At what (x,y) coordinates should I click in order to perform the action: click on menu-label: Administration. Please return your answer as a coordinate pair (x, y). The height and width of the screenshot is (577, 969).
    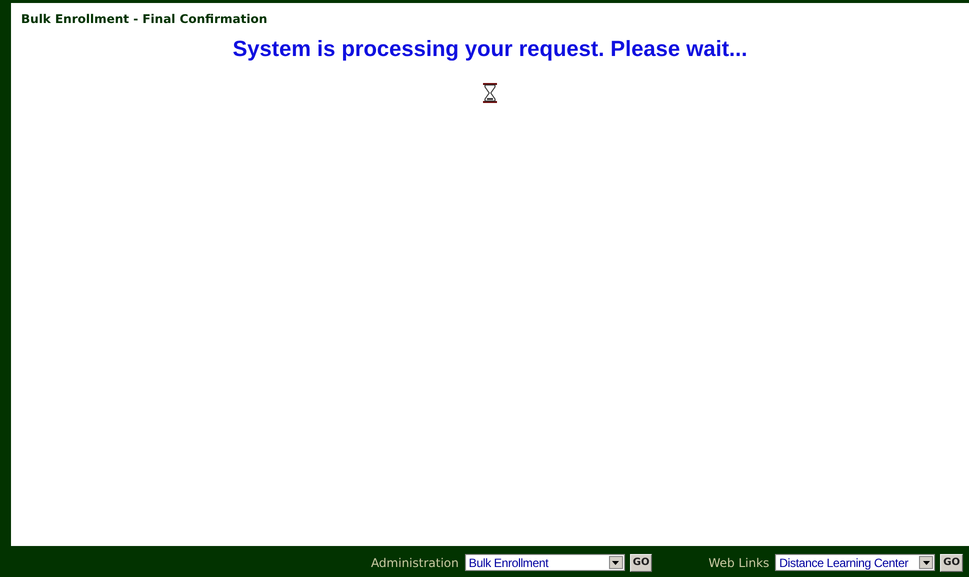
    Looking at the image, I should click on (414, 563).